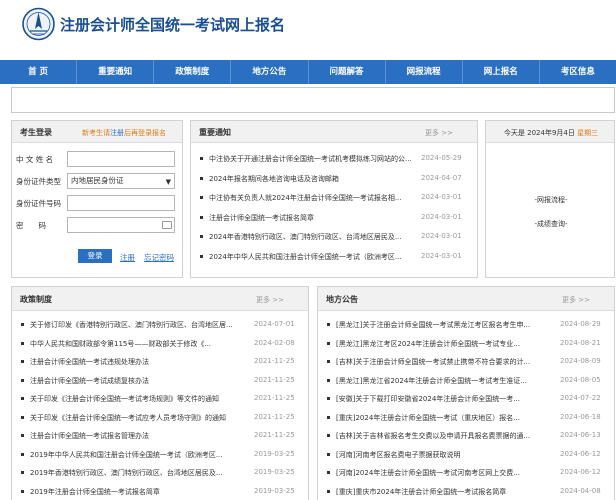 The image size is (616, 500). What do you see at coordinates (315, 218) in the screenshot?
I see `list-item-title: 注册会计师全国统一考试报名简章` at bounding box center [315, 218].